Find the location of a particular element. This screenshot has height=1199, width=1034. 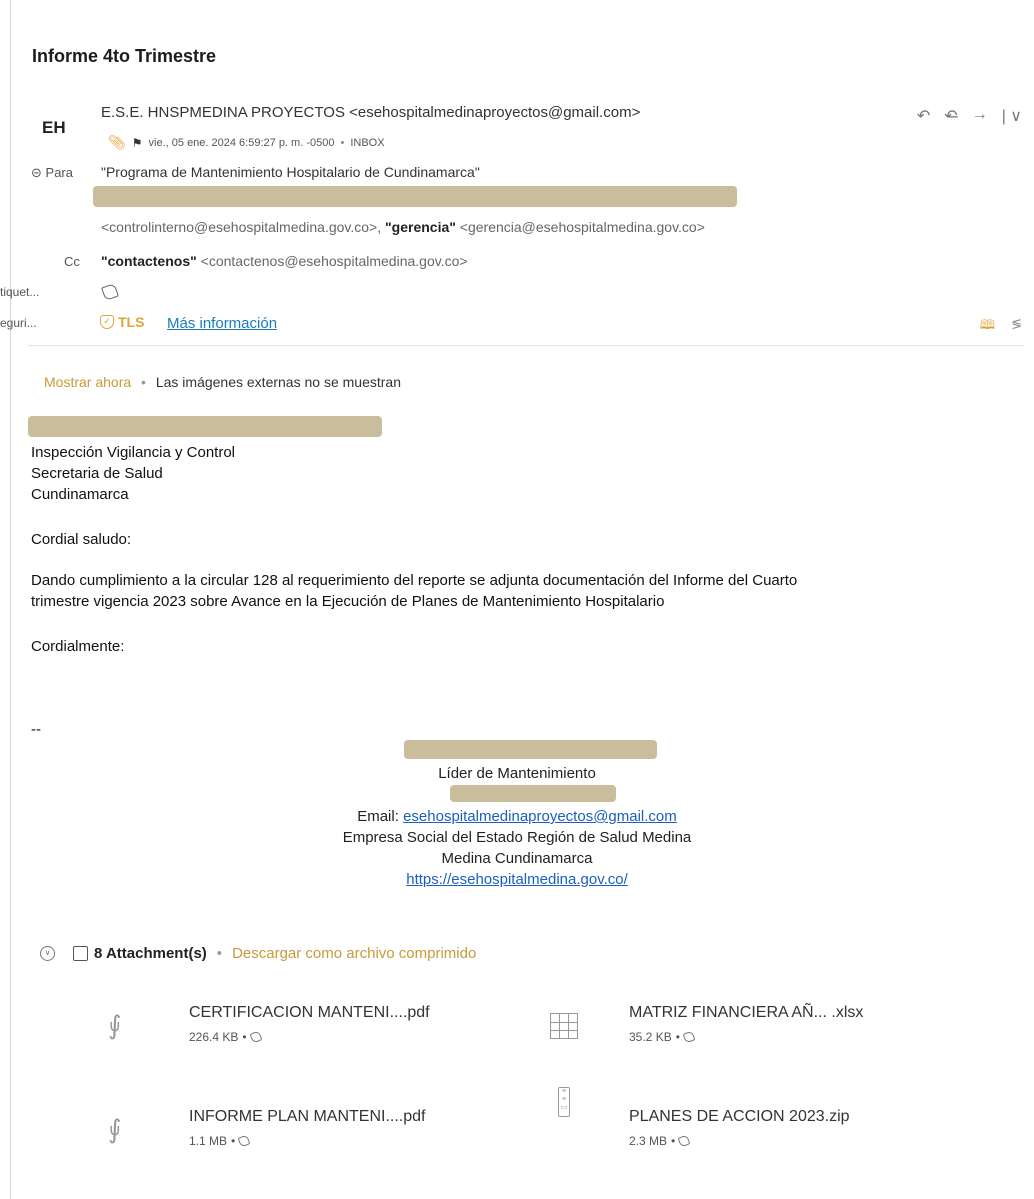

email-date: vie., 05 ene. 2024 6:59:27 p. m. -0500 is located at coordinates (241, 142).